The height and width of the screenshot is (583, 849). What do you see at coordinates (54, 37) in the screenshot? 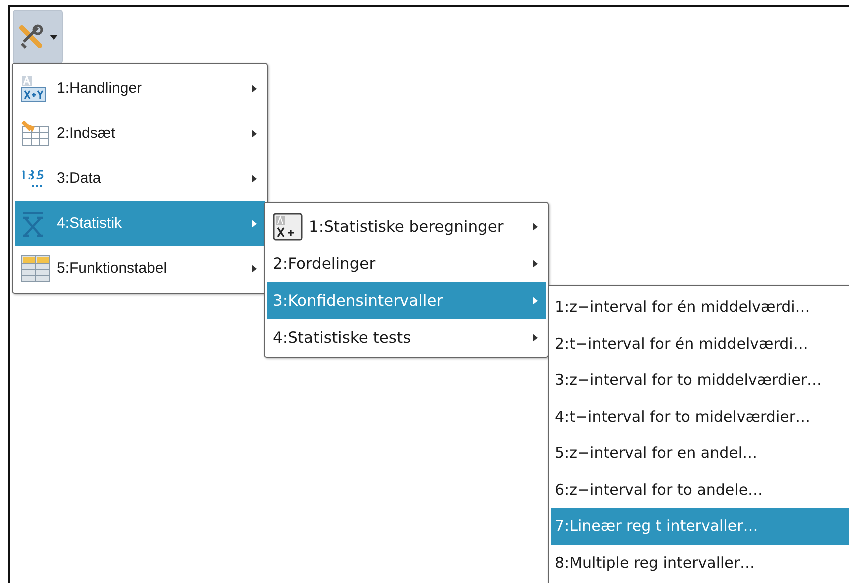
I see `caret-icon` at bounding box center [54, 37].